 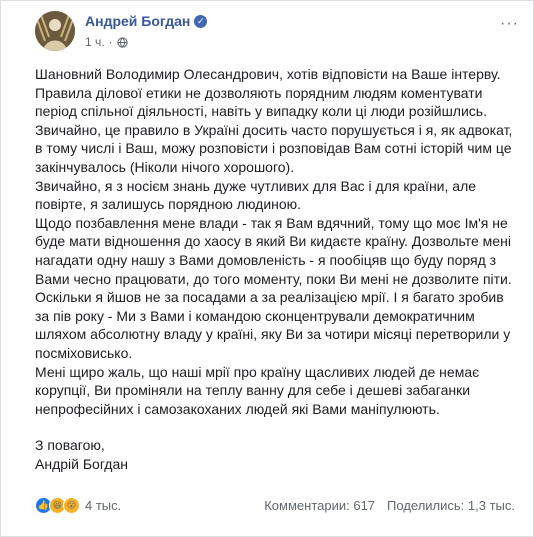 What do you see at coordinates (95, 42) in the screenshot?
I see `post-timestamp: 1 ч.` at bounding box center [95, 42].